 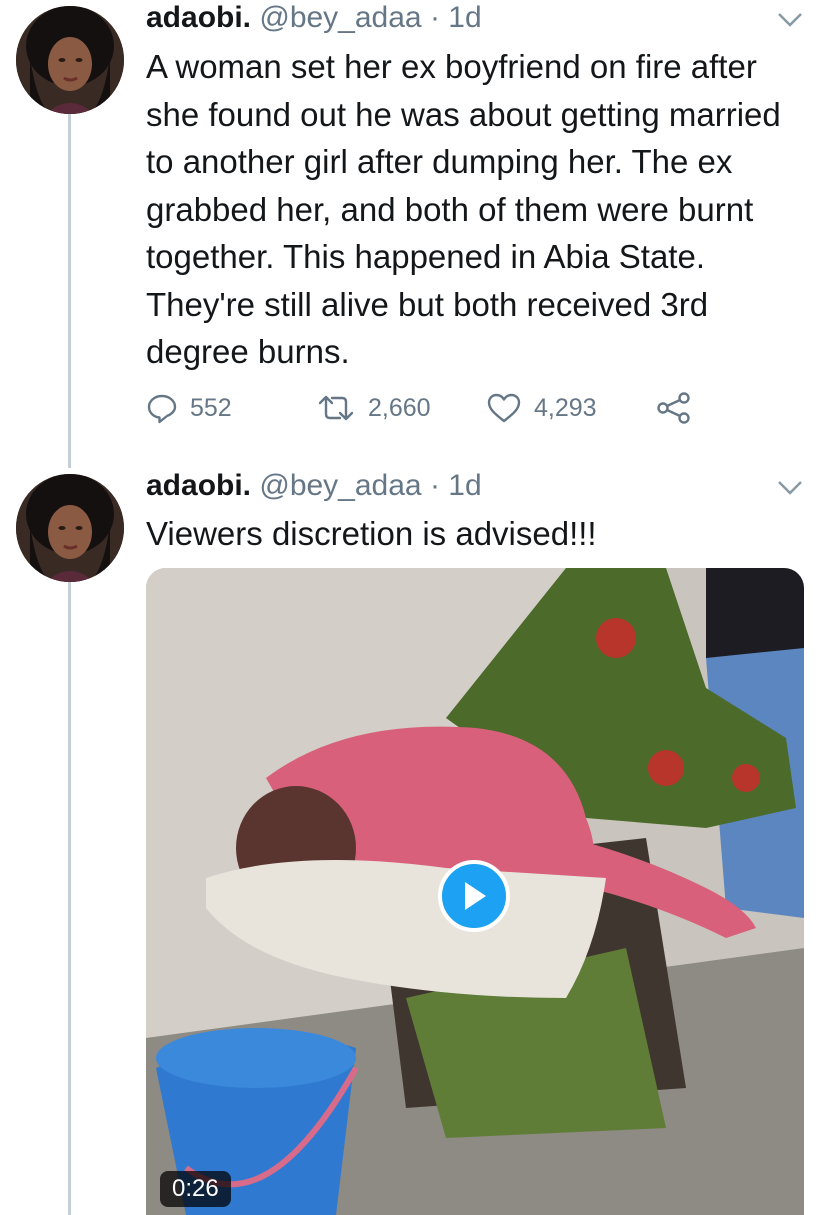 What do you see at coordinates (195, 1189) in the screenshot?
I see `video-duration: 0:26` at bounding box center [195, 1189].